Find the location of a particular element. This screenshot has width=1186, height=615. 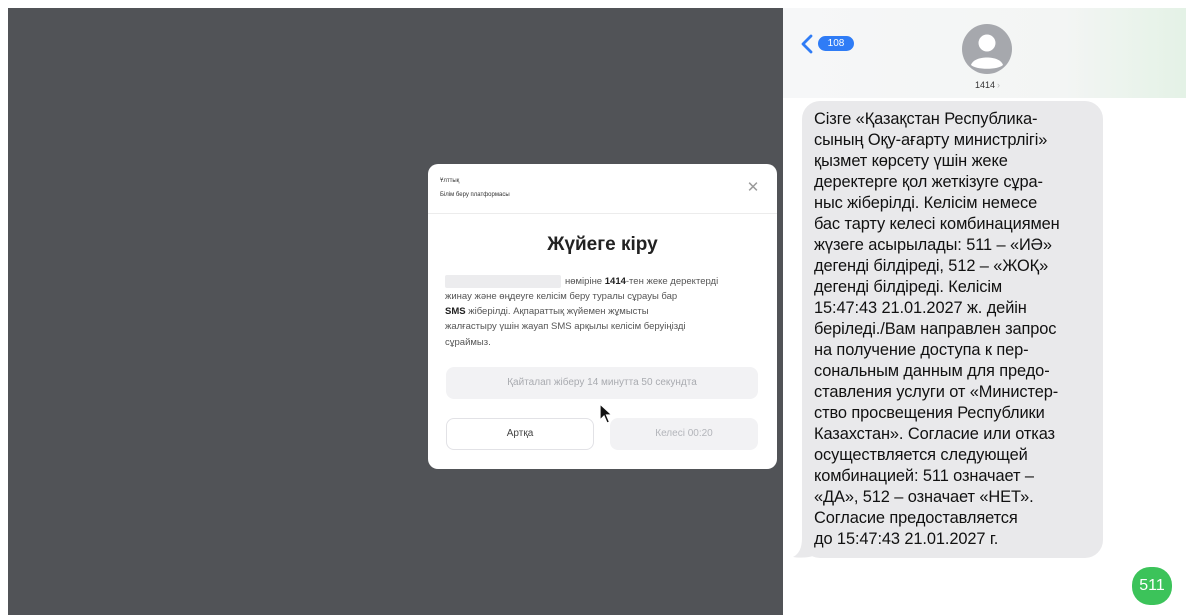

message-text-line: на получение доступа к пер- is located at coordinates (921, 350).